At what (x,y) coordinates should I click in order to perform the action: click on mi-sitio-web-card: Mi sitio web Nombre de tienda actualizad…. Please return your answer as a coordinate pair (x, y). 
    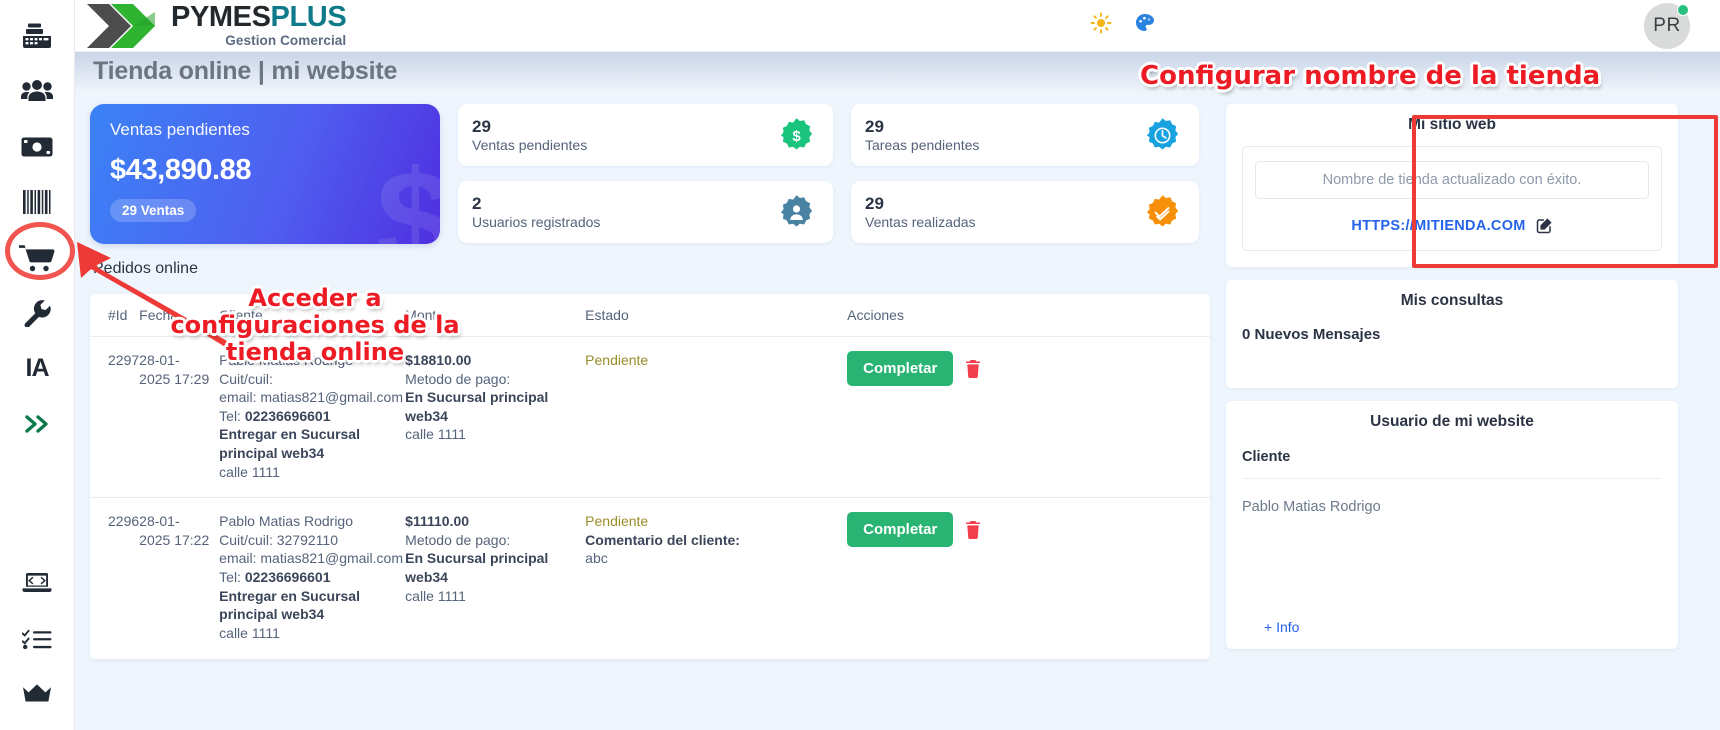
    Looking at the image, I should click on (1452, 185).